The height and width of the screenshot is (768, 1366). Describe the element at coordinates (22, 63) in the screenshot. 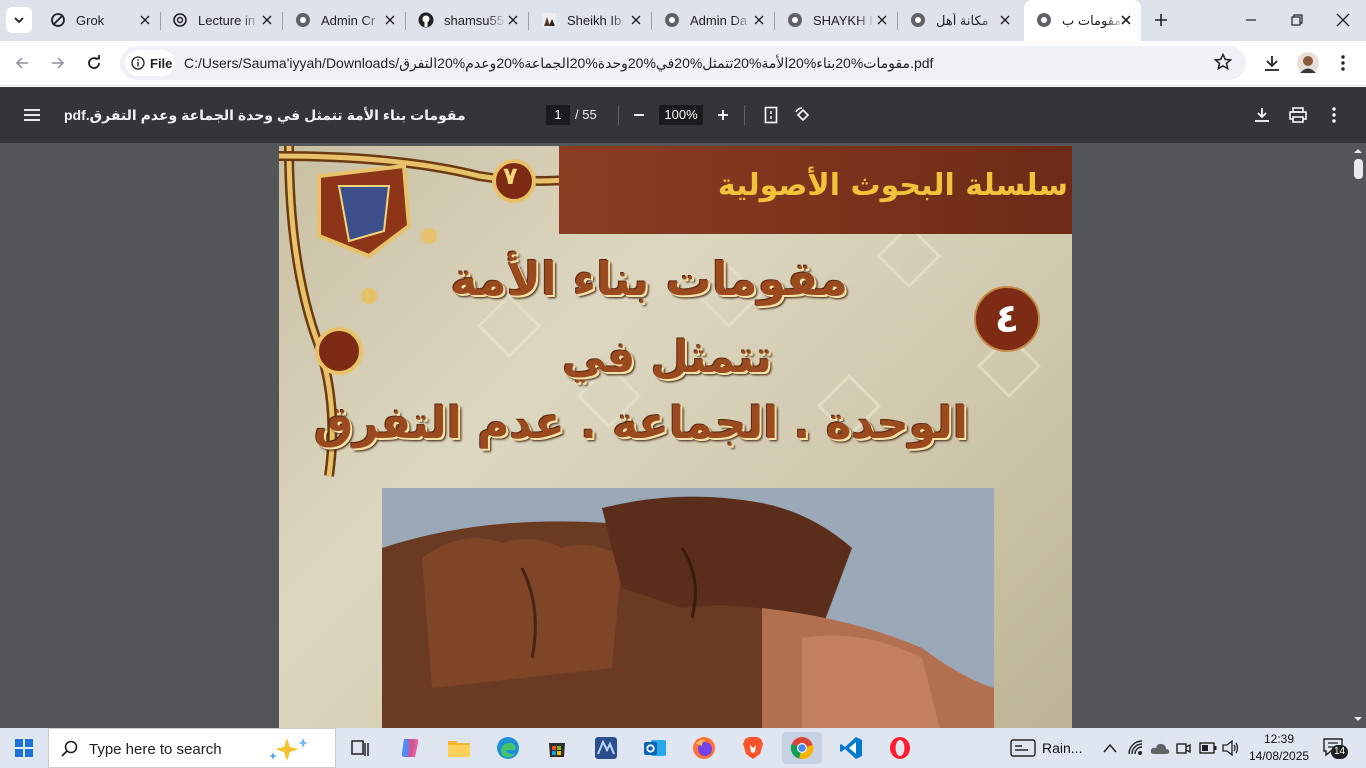

I see `back-button` at that location.